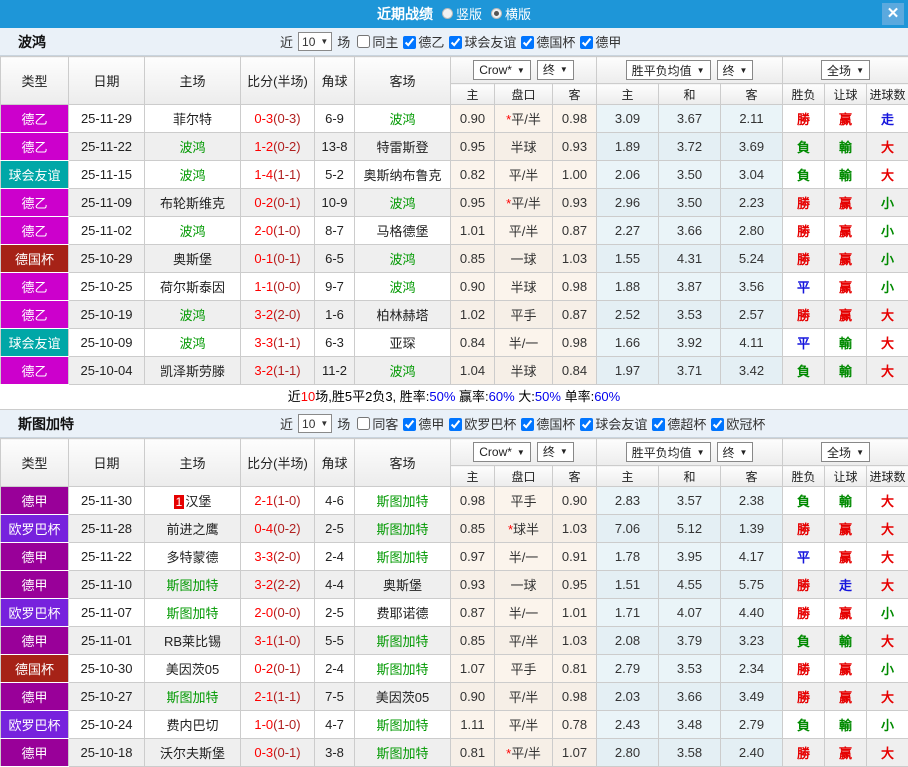 Image resolution: width=908 pixels, height=767 pixels. I want to click on full-score: 1-4, so click(263, 174).